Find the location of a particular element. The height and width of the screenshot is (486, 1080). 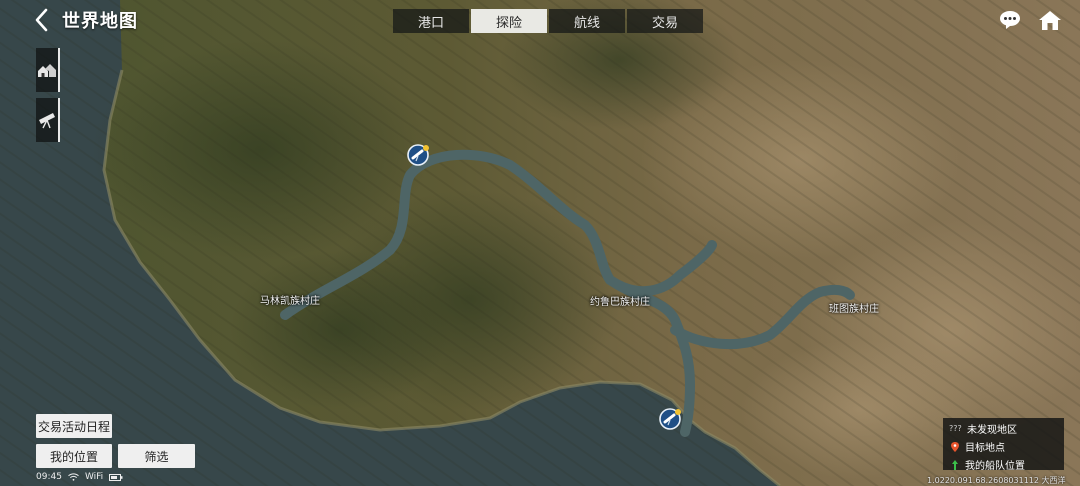

legend-fleet-label: 我的船队位置 is located at coordinates (995, 466).